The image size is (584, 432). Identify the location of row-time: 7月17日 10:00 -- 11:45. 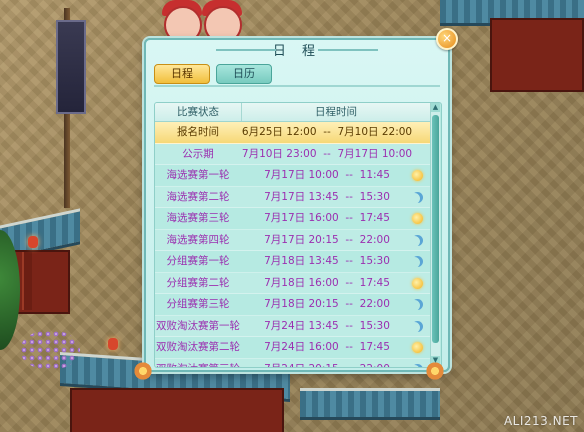
(327, 175).